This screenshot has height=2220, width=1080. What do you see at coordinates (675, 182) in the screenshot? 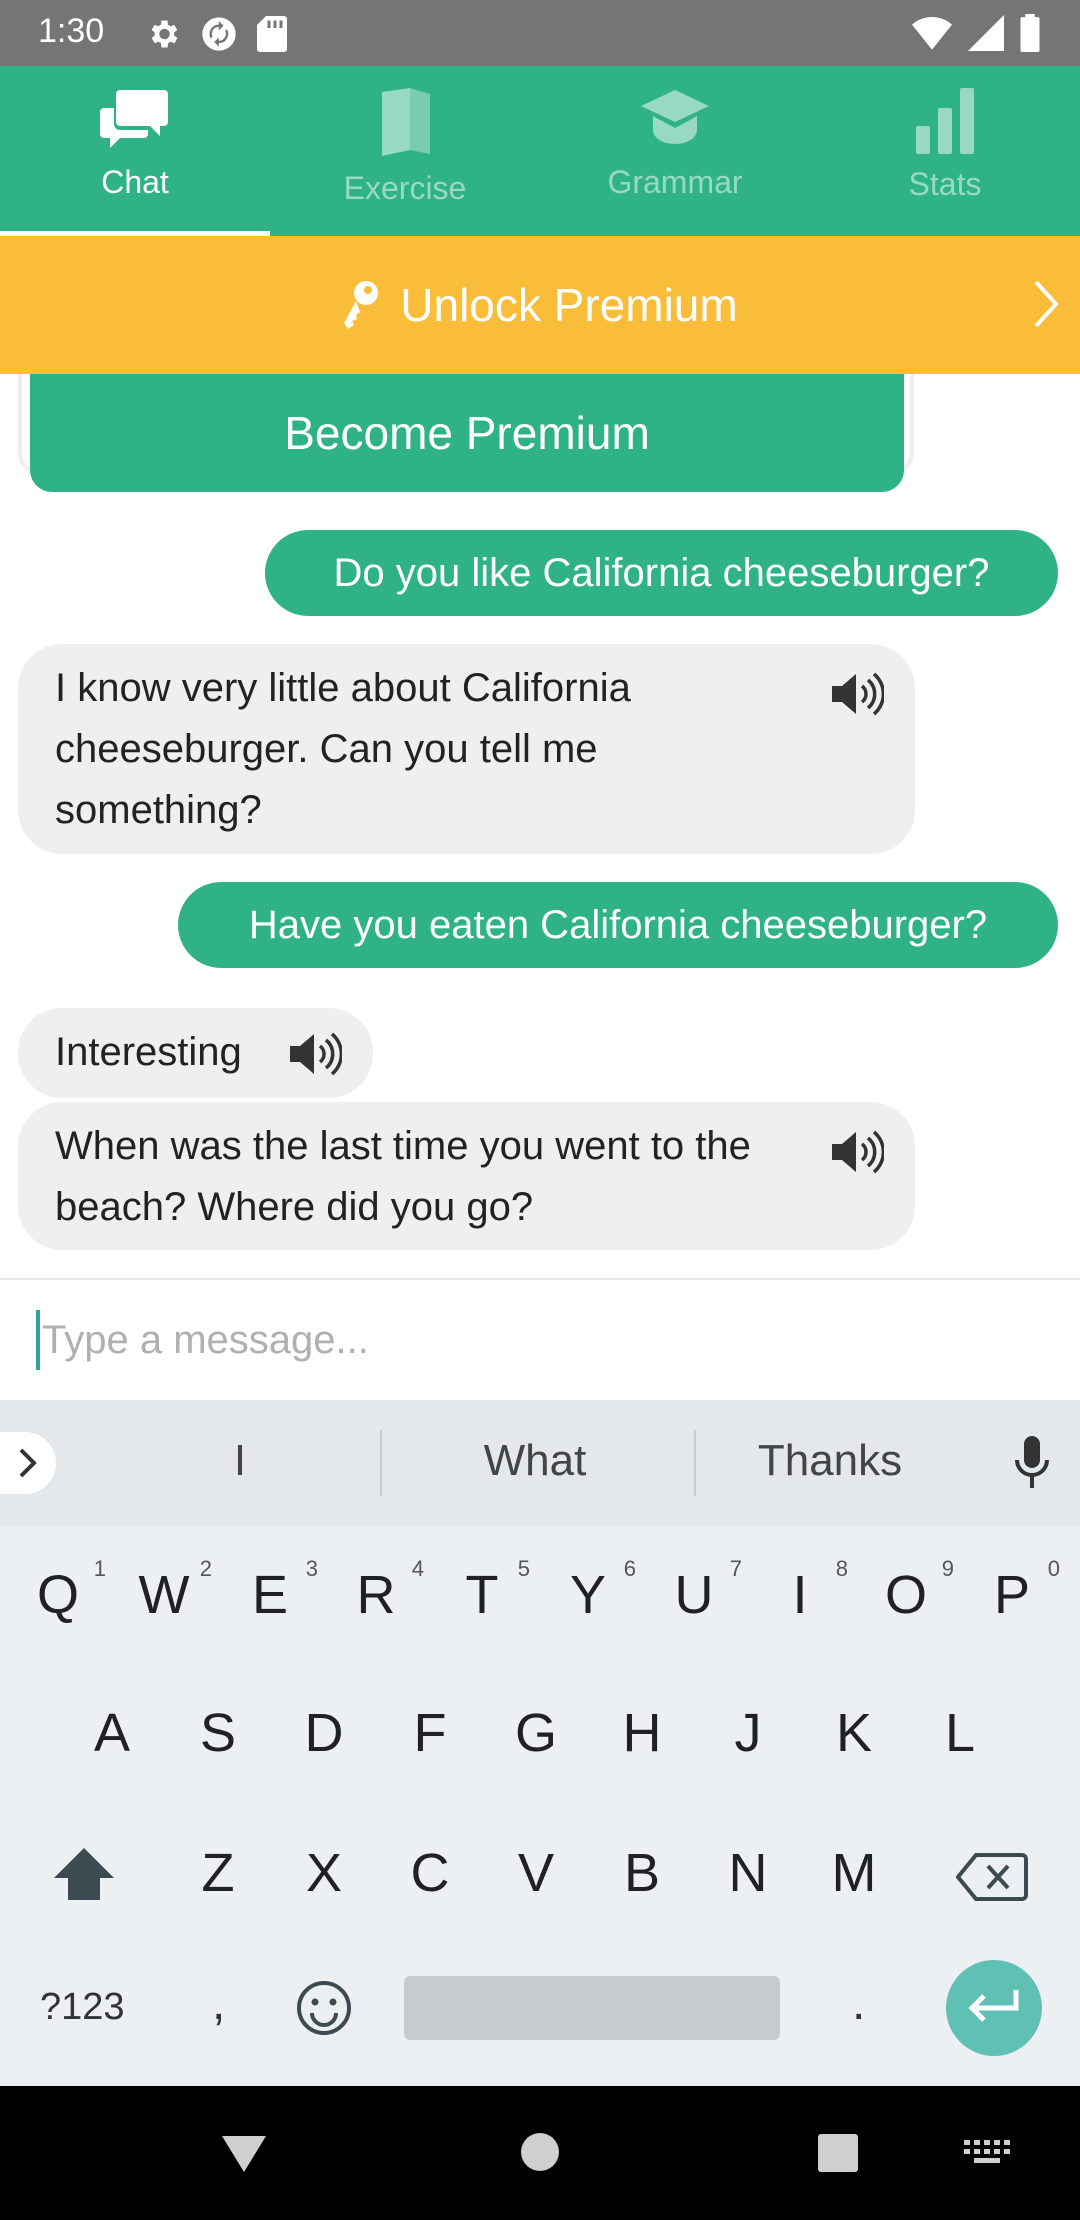
I see `tab-label: Grammar` at bounding box center [675, 182].